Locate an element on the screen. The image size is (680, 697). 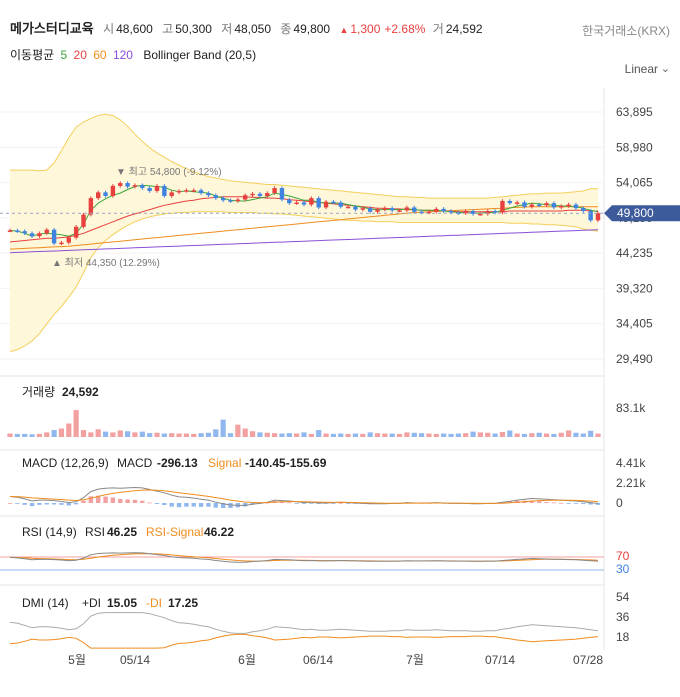
rsi-value: 46.25 is located at coordinates (122, 532).